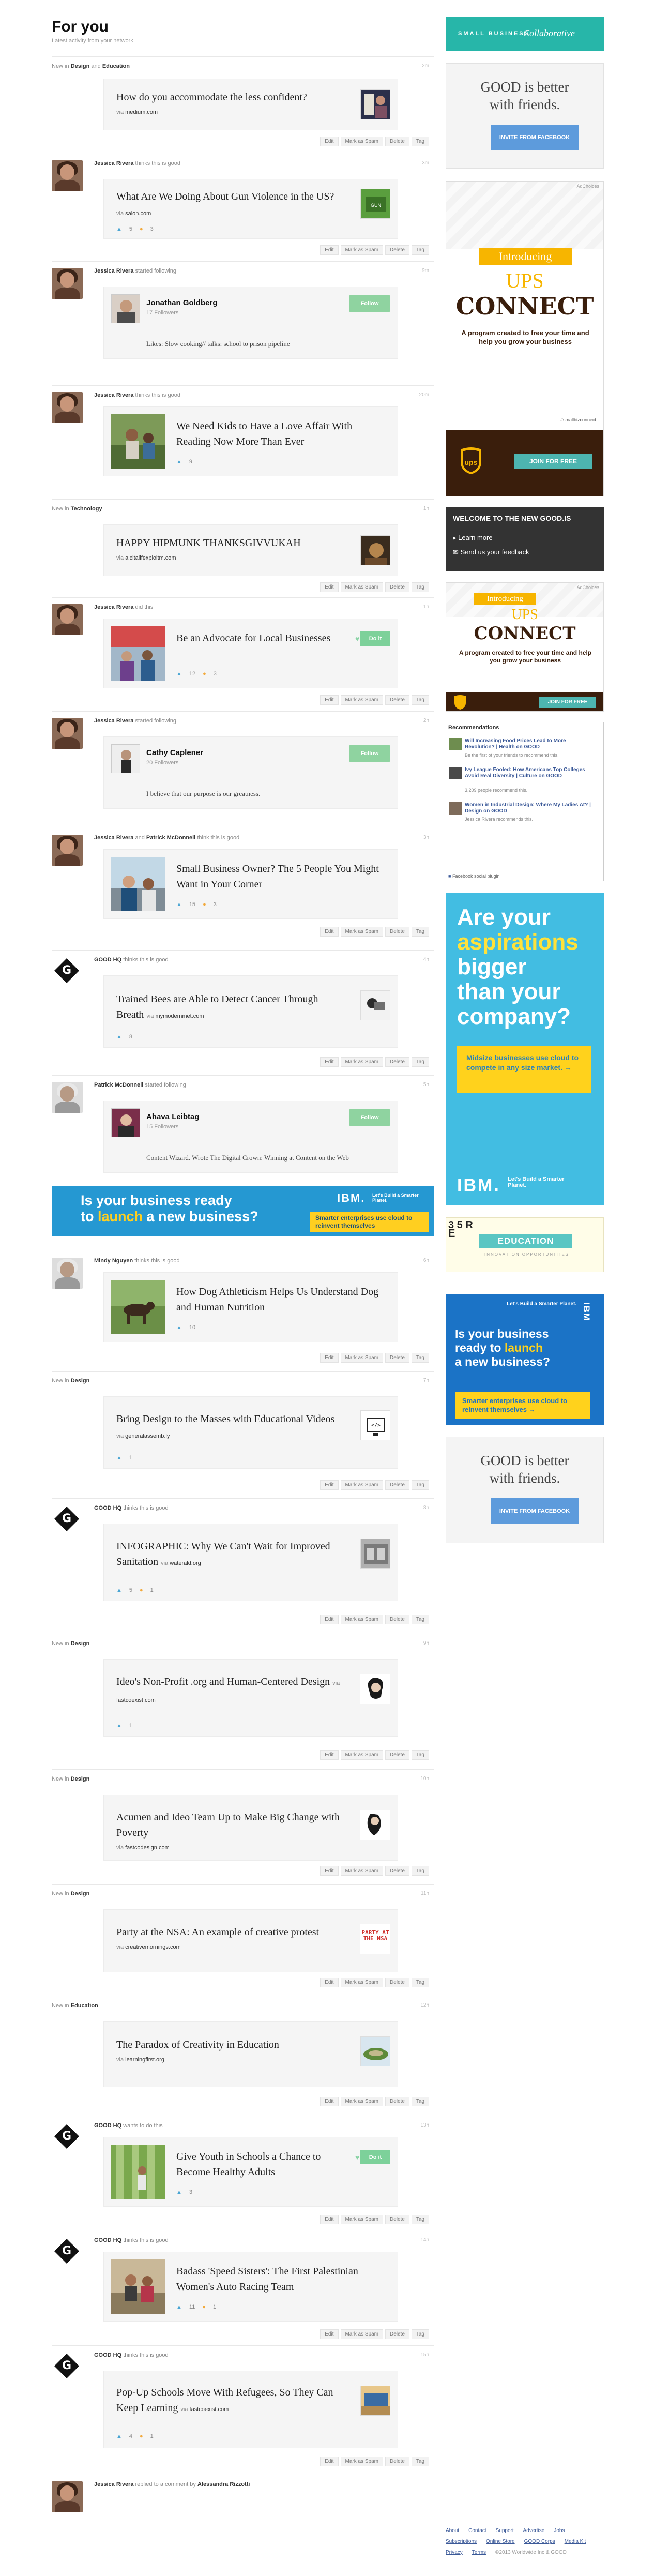 This screenshot has width=654, height=2576. I want to click on story-thumbnail: </>, so click(375, 1425).